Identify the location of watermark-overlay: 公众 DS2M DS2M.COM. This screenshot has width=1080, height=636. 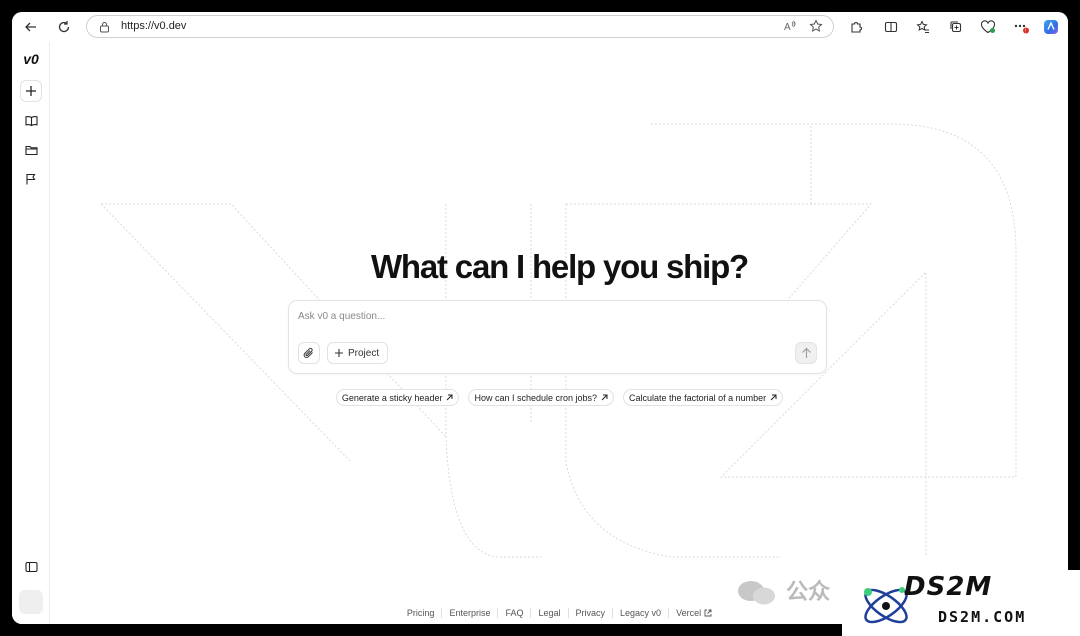
(908, 603).